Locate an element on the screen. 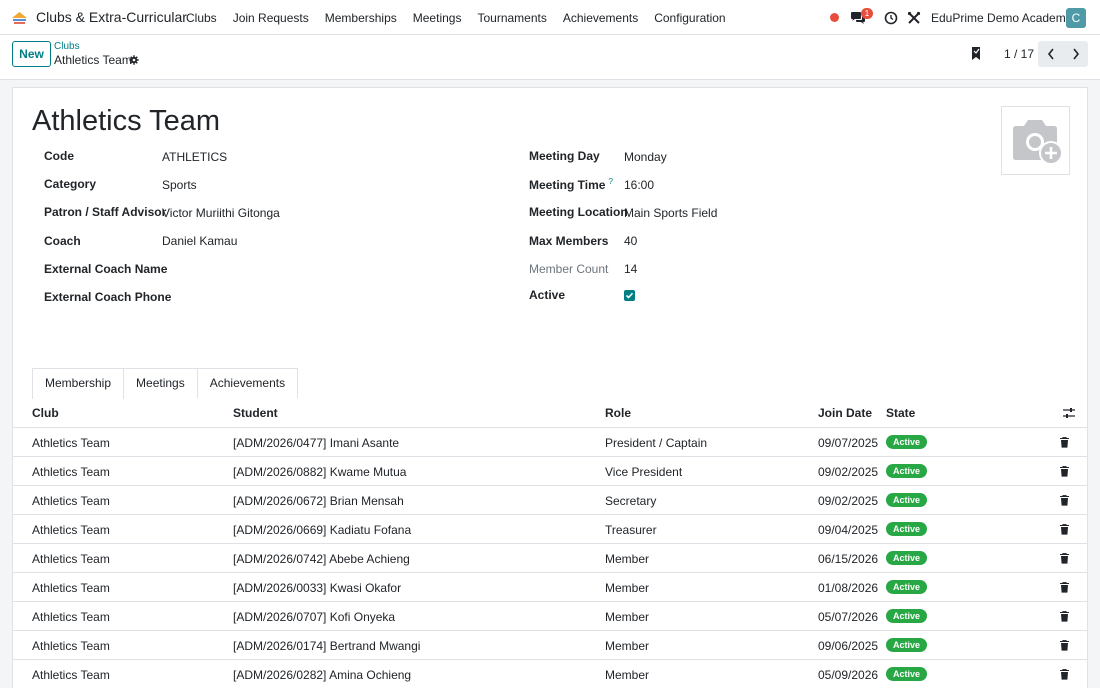 The height and width of the screenshot is (688, 1100). camera-add-icon is located at coordinates (1037, 142).